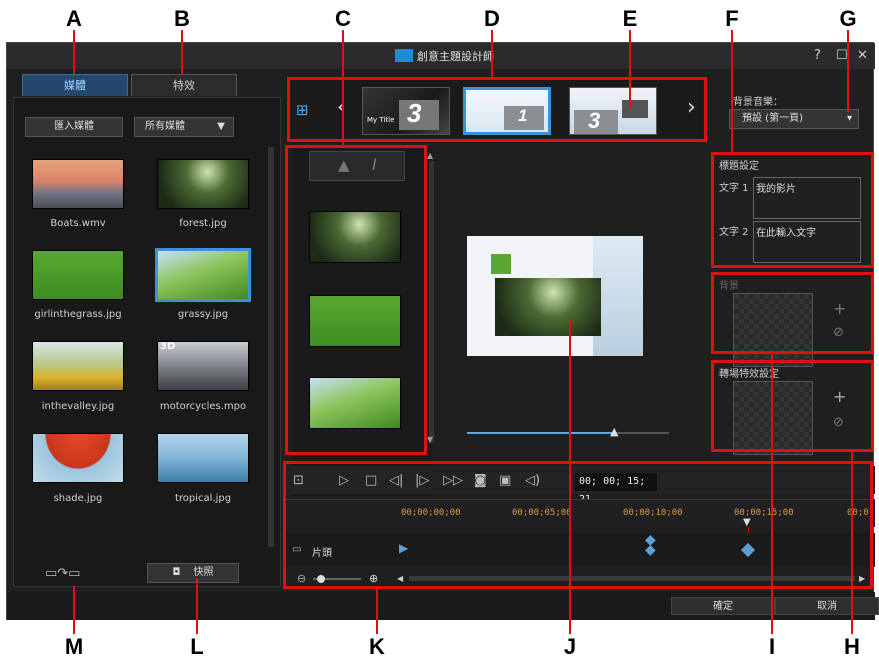  I want to click on callout-line-i, so click(772, 494).